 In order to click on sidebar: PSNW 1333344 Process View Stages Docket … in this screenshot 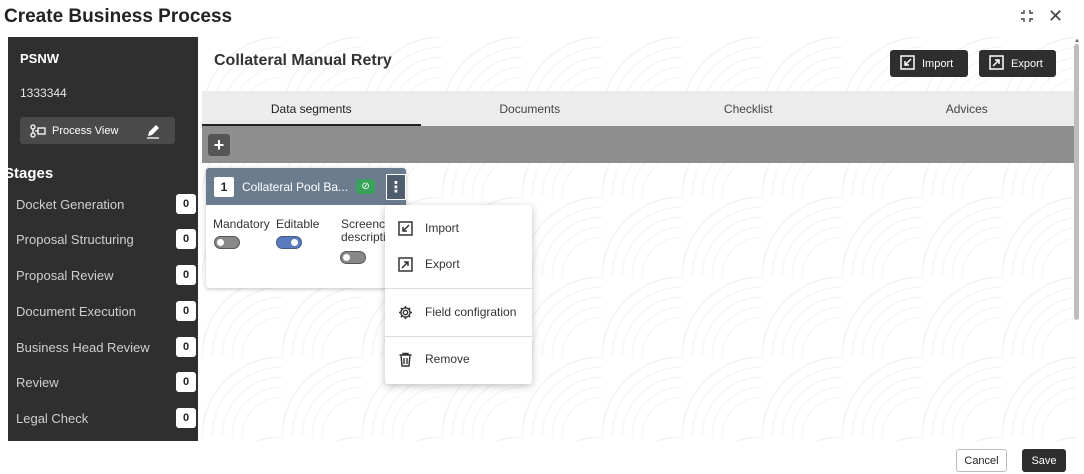, I will do `click(103, 239)`.